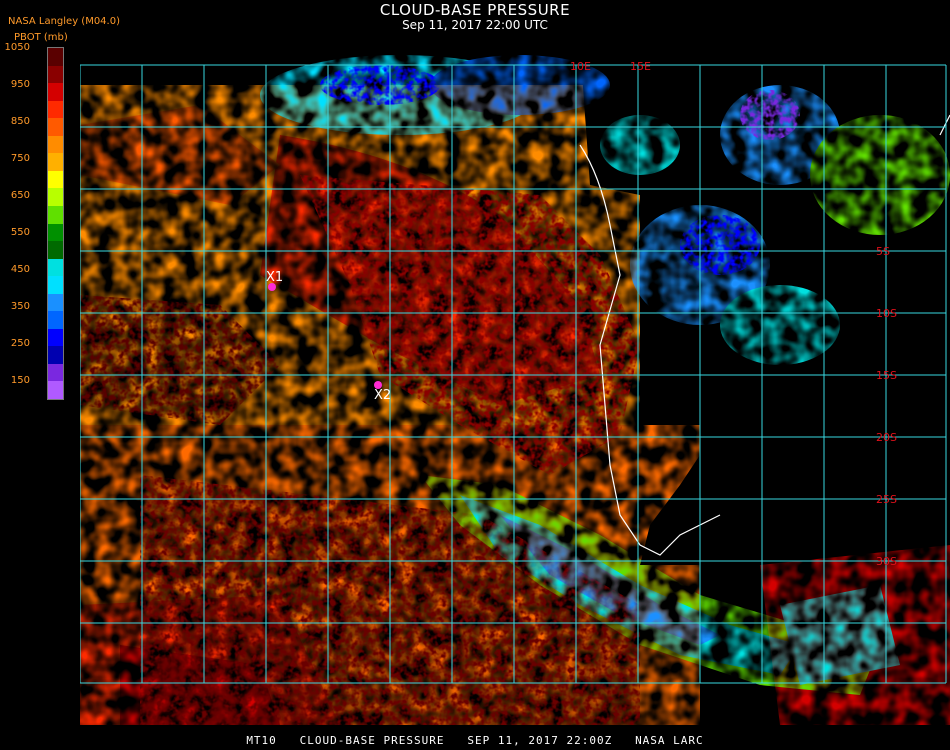  What do you see at coordinates (883, 251) in the screenshot?
I see `latitude-label: 5S` at bounding box center [883, 251].